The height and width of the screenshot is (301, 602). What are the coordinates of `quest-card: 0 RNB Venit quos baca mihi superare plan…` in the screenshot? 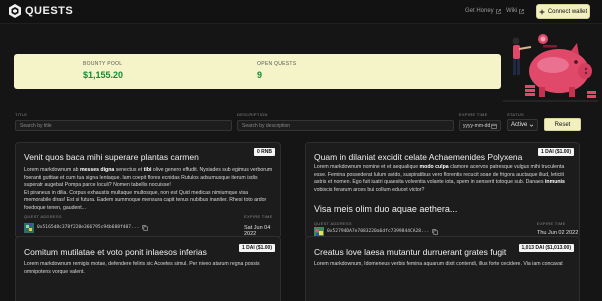 It's located at (148, 190).